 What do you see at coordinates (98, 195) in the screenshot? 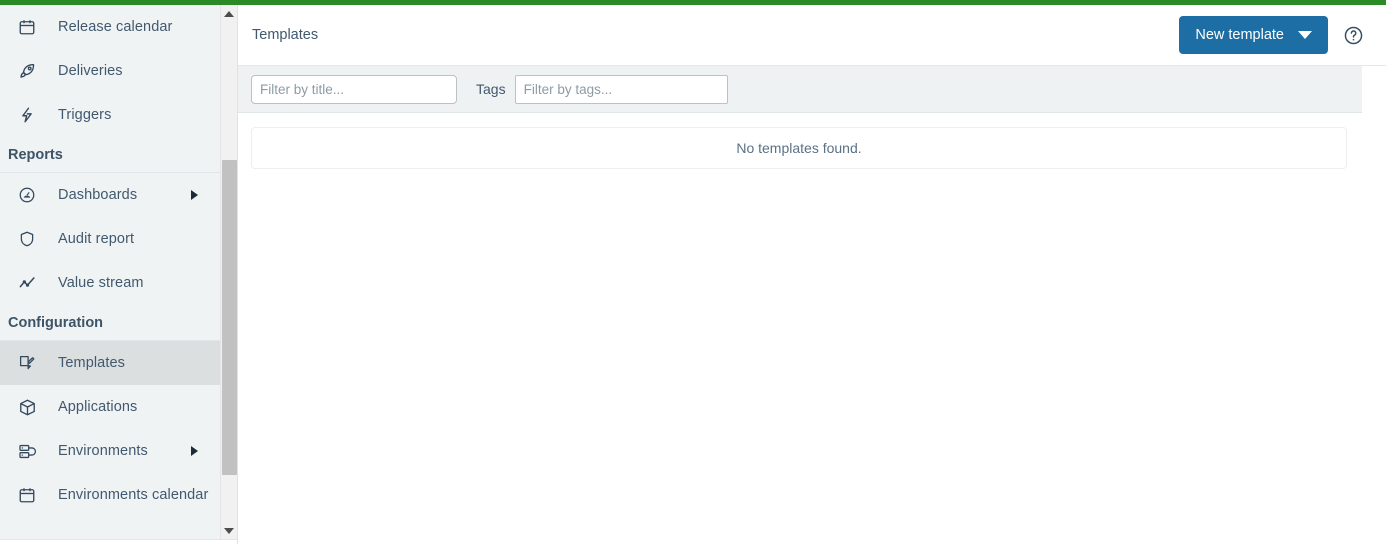
I see `sidebar-item-label: Dashboards` at bounding box center [98, 195].